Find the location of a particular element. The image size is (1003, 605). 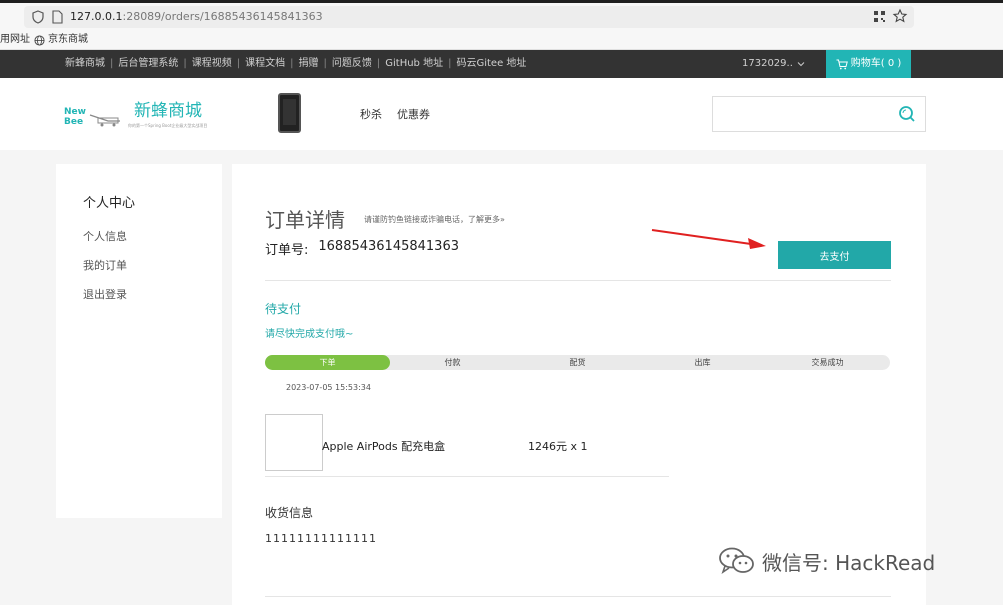

chevron-down-icon is located at coordinates (801, 64).